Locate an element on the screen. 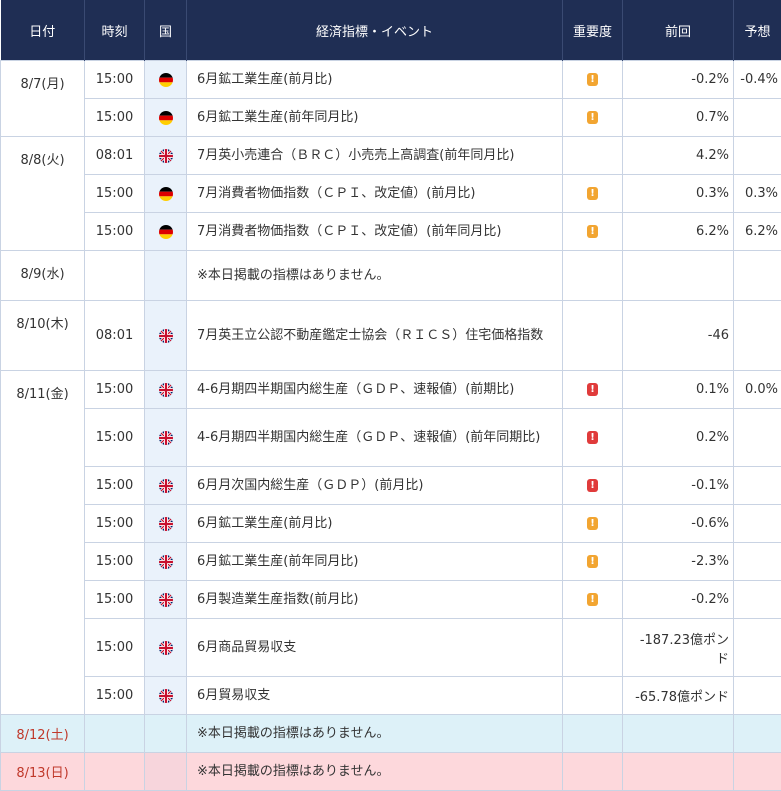 The height and width of the screenshot is (791, 781). date-cell: 8/12(土) is located at coordinates (43, 734).